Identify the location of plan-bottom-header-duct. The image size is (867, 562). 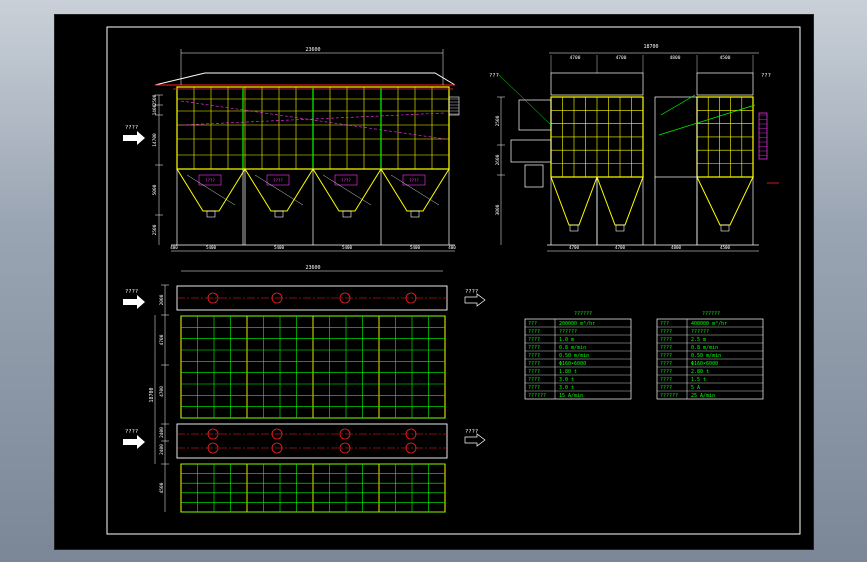
(312, 441).